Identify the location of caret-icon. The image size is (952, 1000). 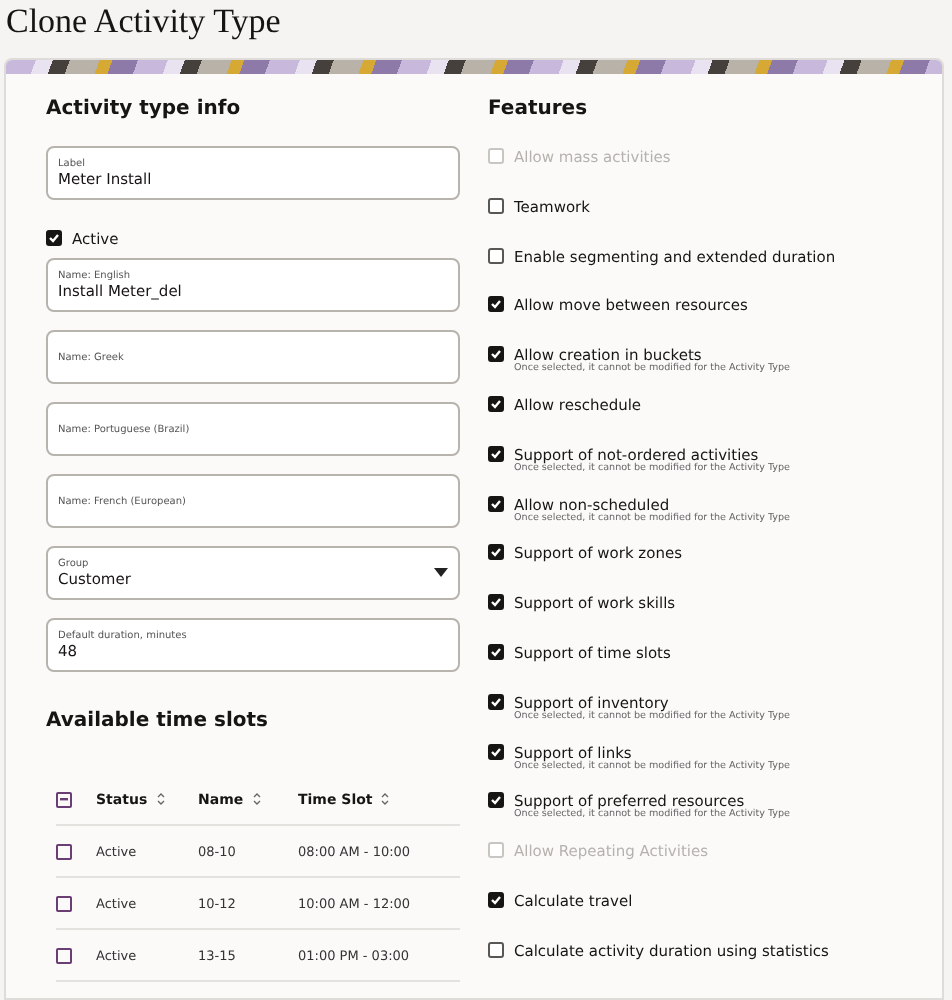
(441, 573).